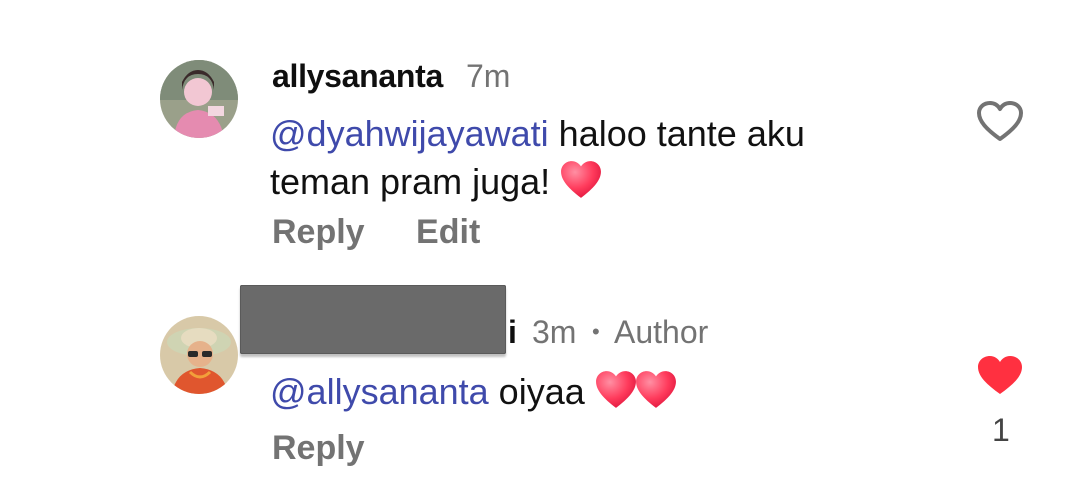 This screenshot has height=496, width=1080. Describe the element at coordinates (590, 392) in the screenshot. I see `comment-text: @allysananta oiyaa` at that location.